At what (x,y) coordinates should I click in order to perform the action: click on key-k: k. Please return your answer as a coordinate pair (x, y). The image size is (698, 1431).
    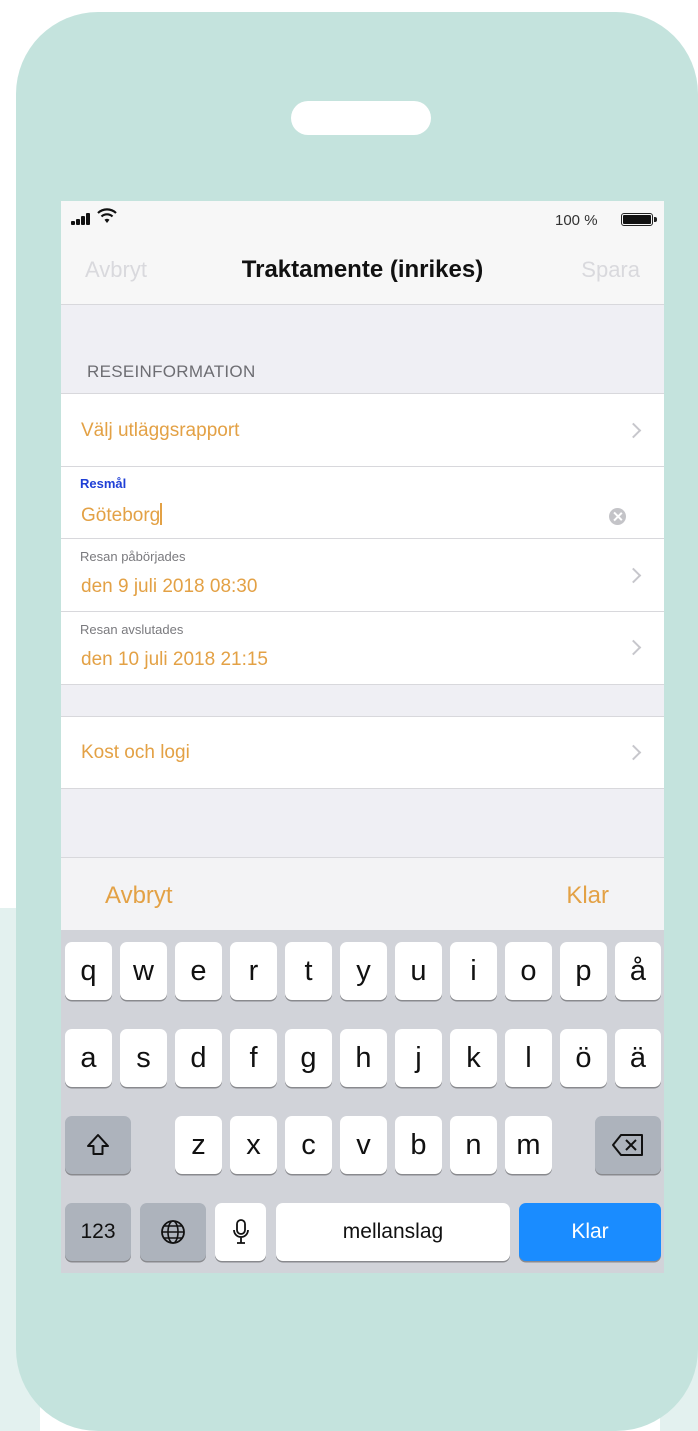
    Looking at the image, I should click on (473, 1058).